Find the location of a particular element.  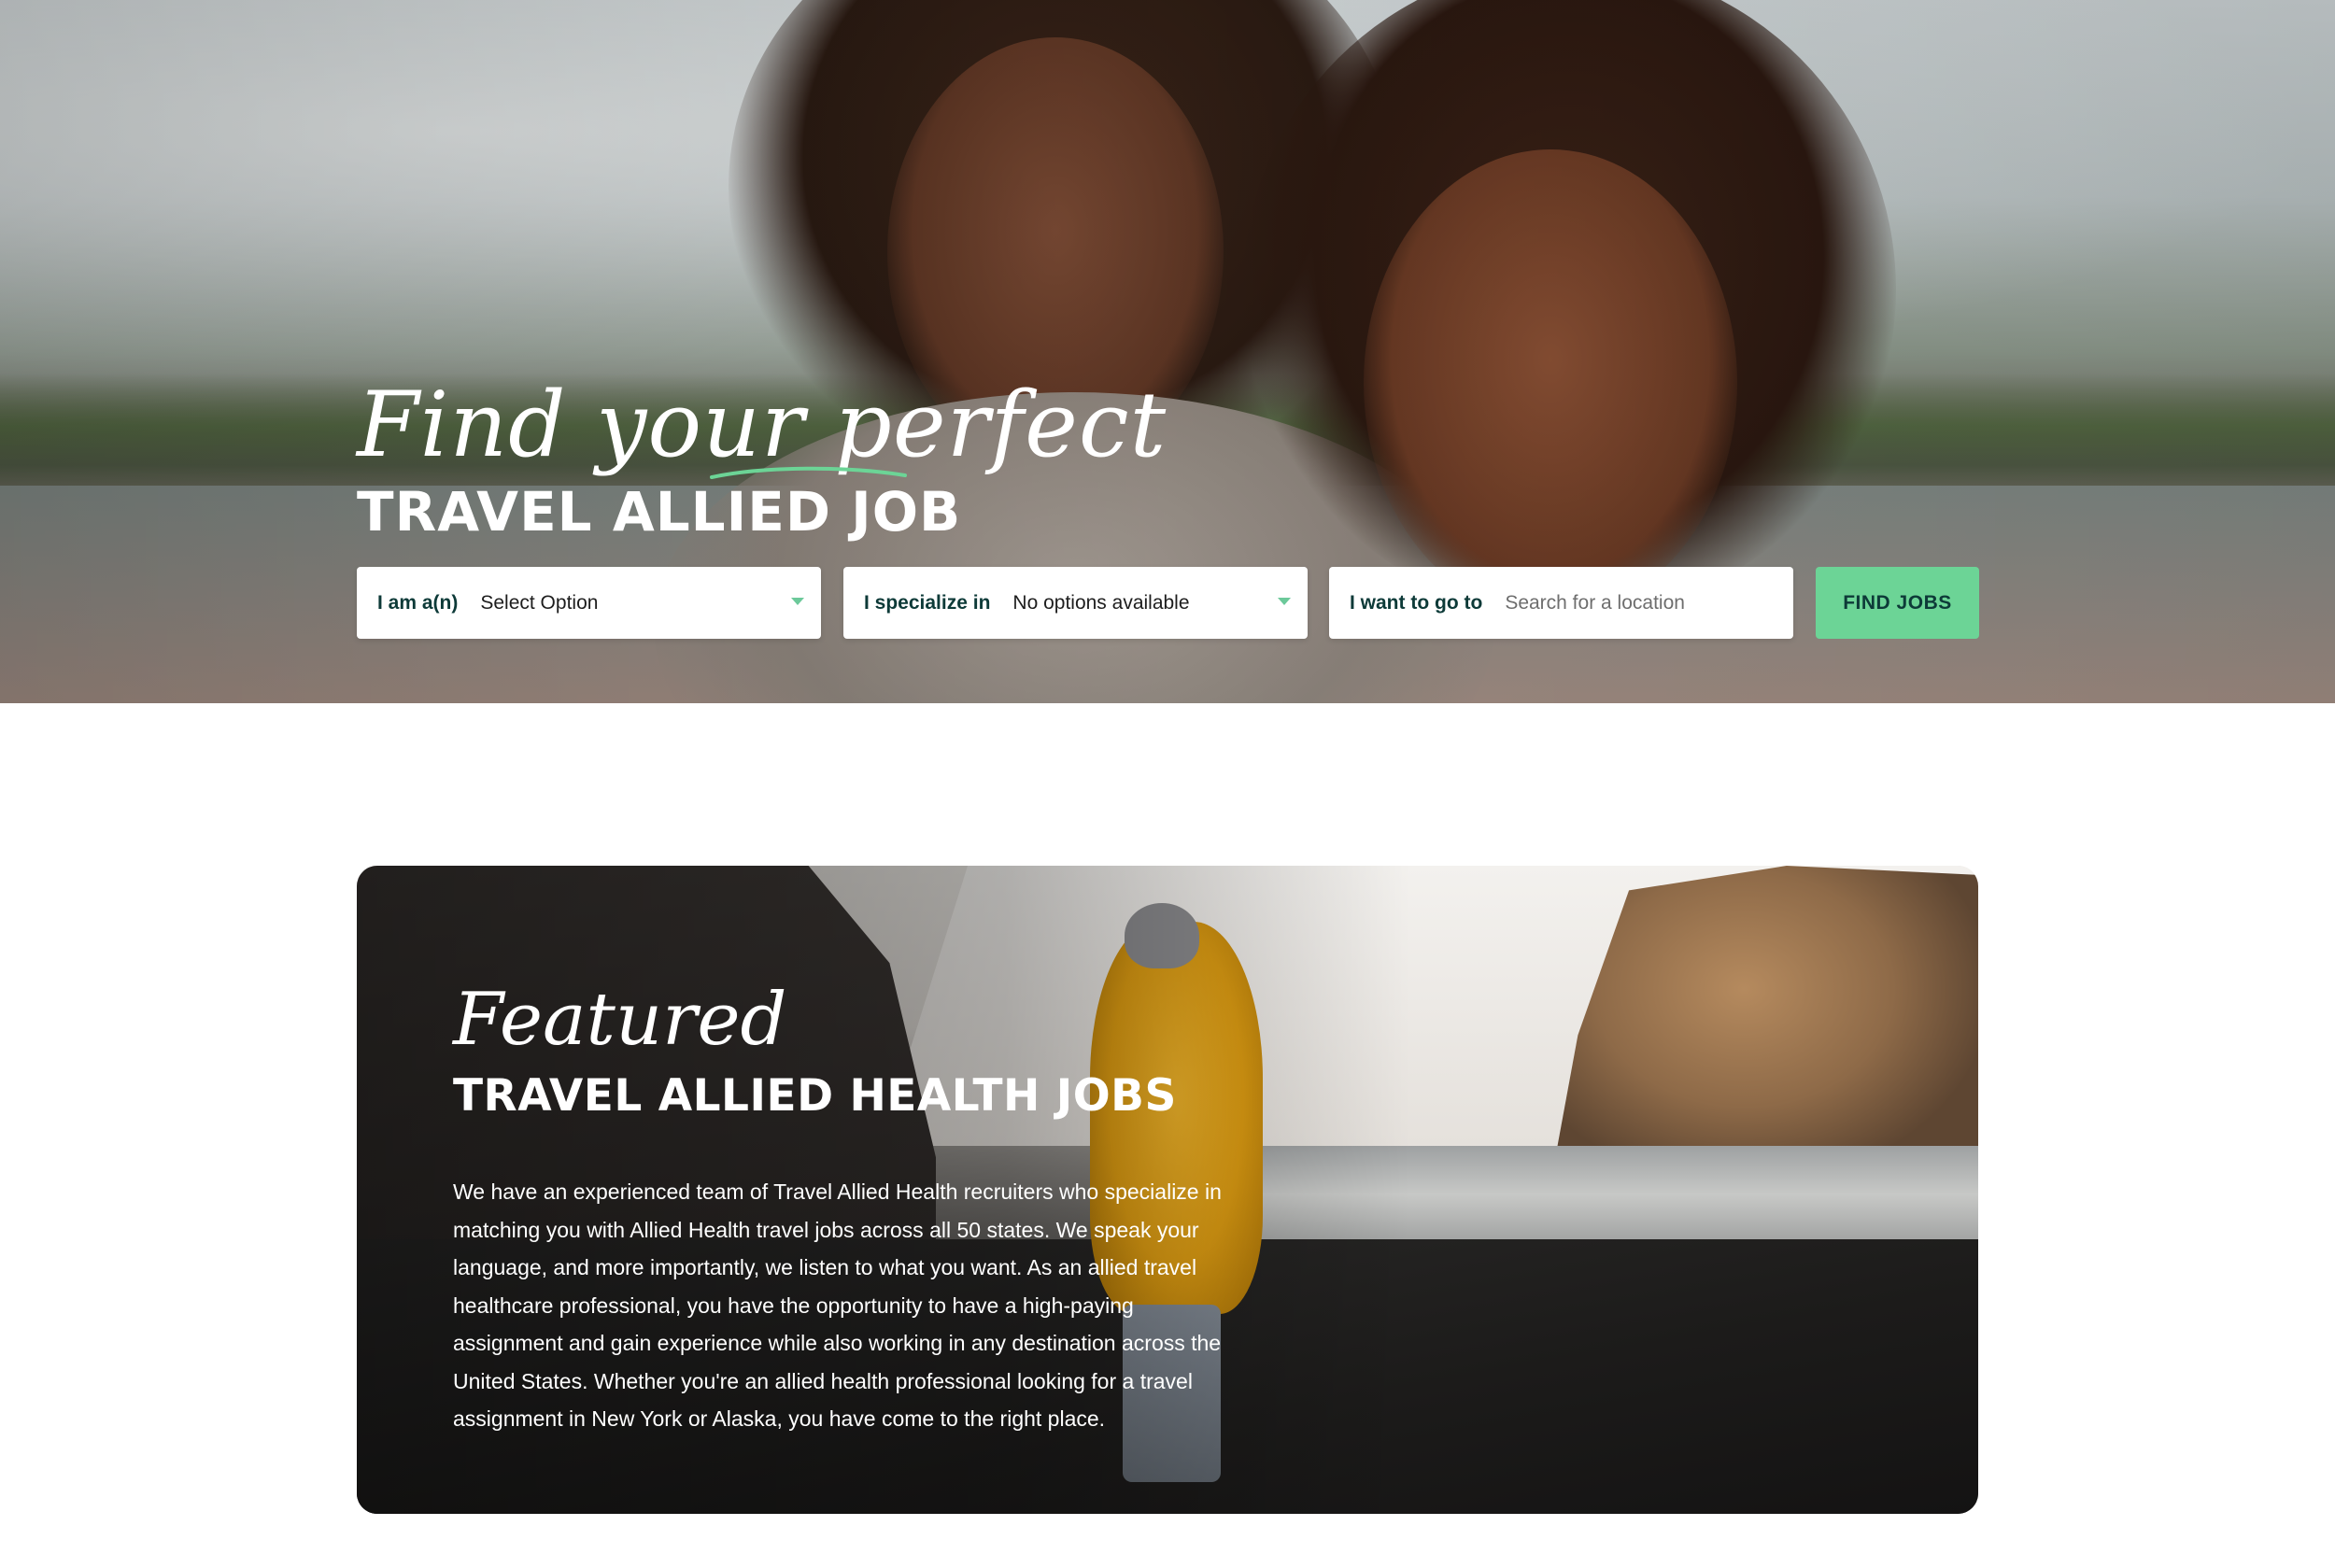

hero-script-heading: Find your perfect is located at coordinates (763, 425).